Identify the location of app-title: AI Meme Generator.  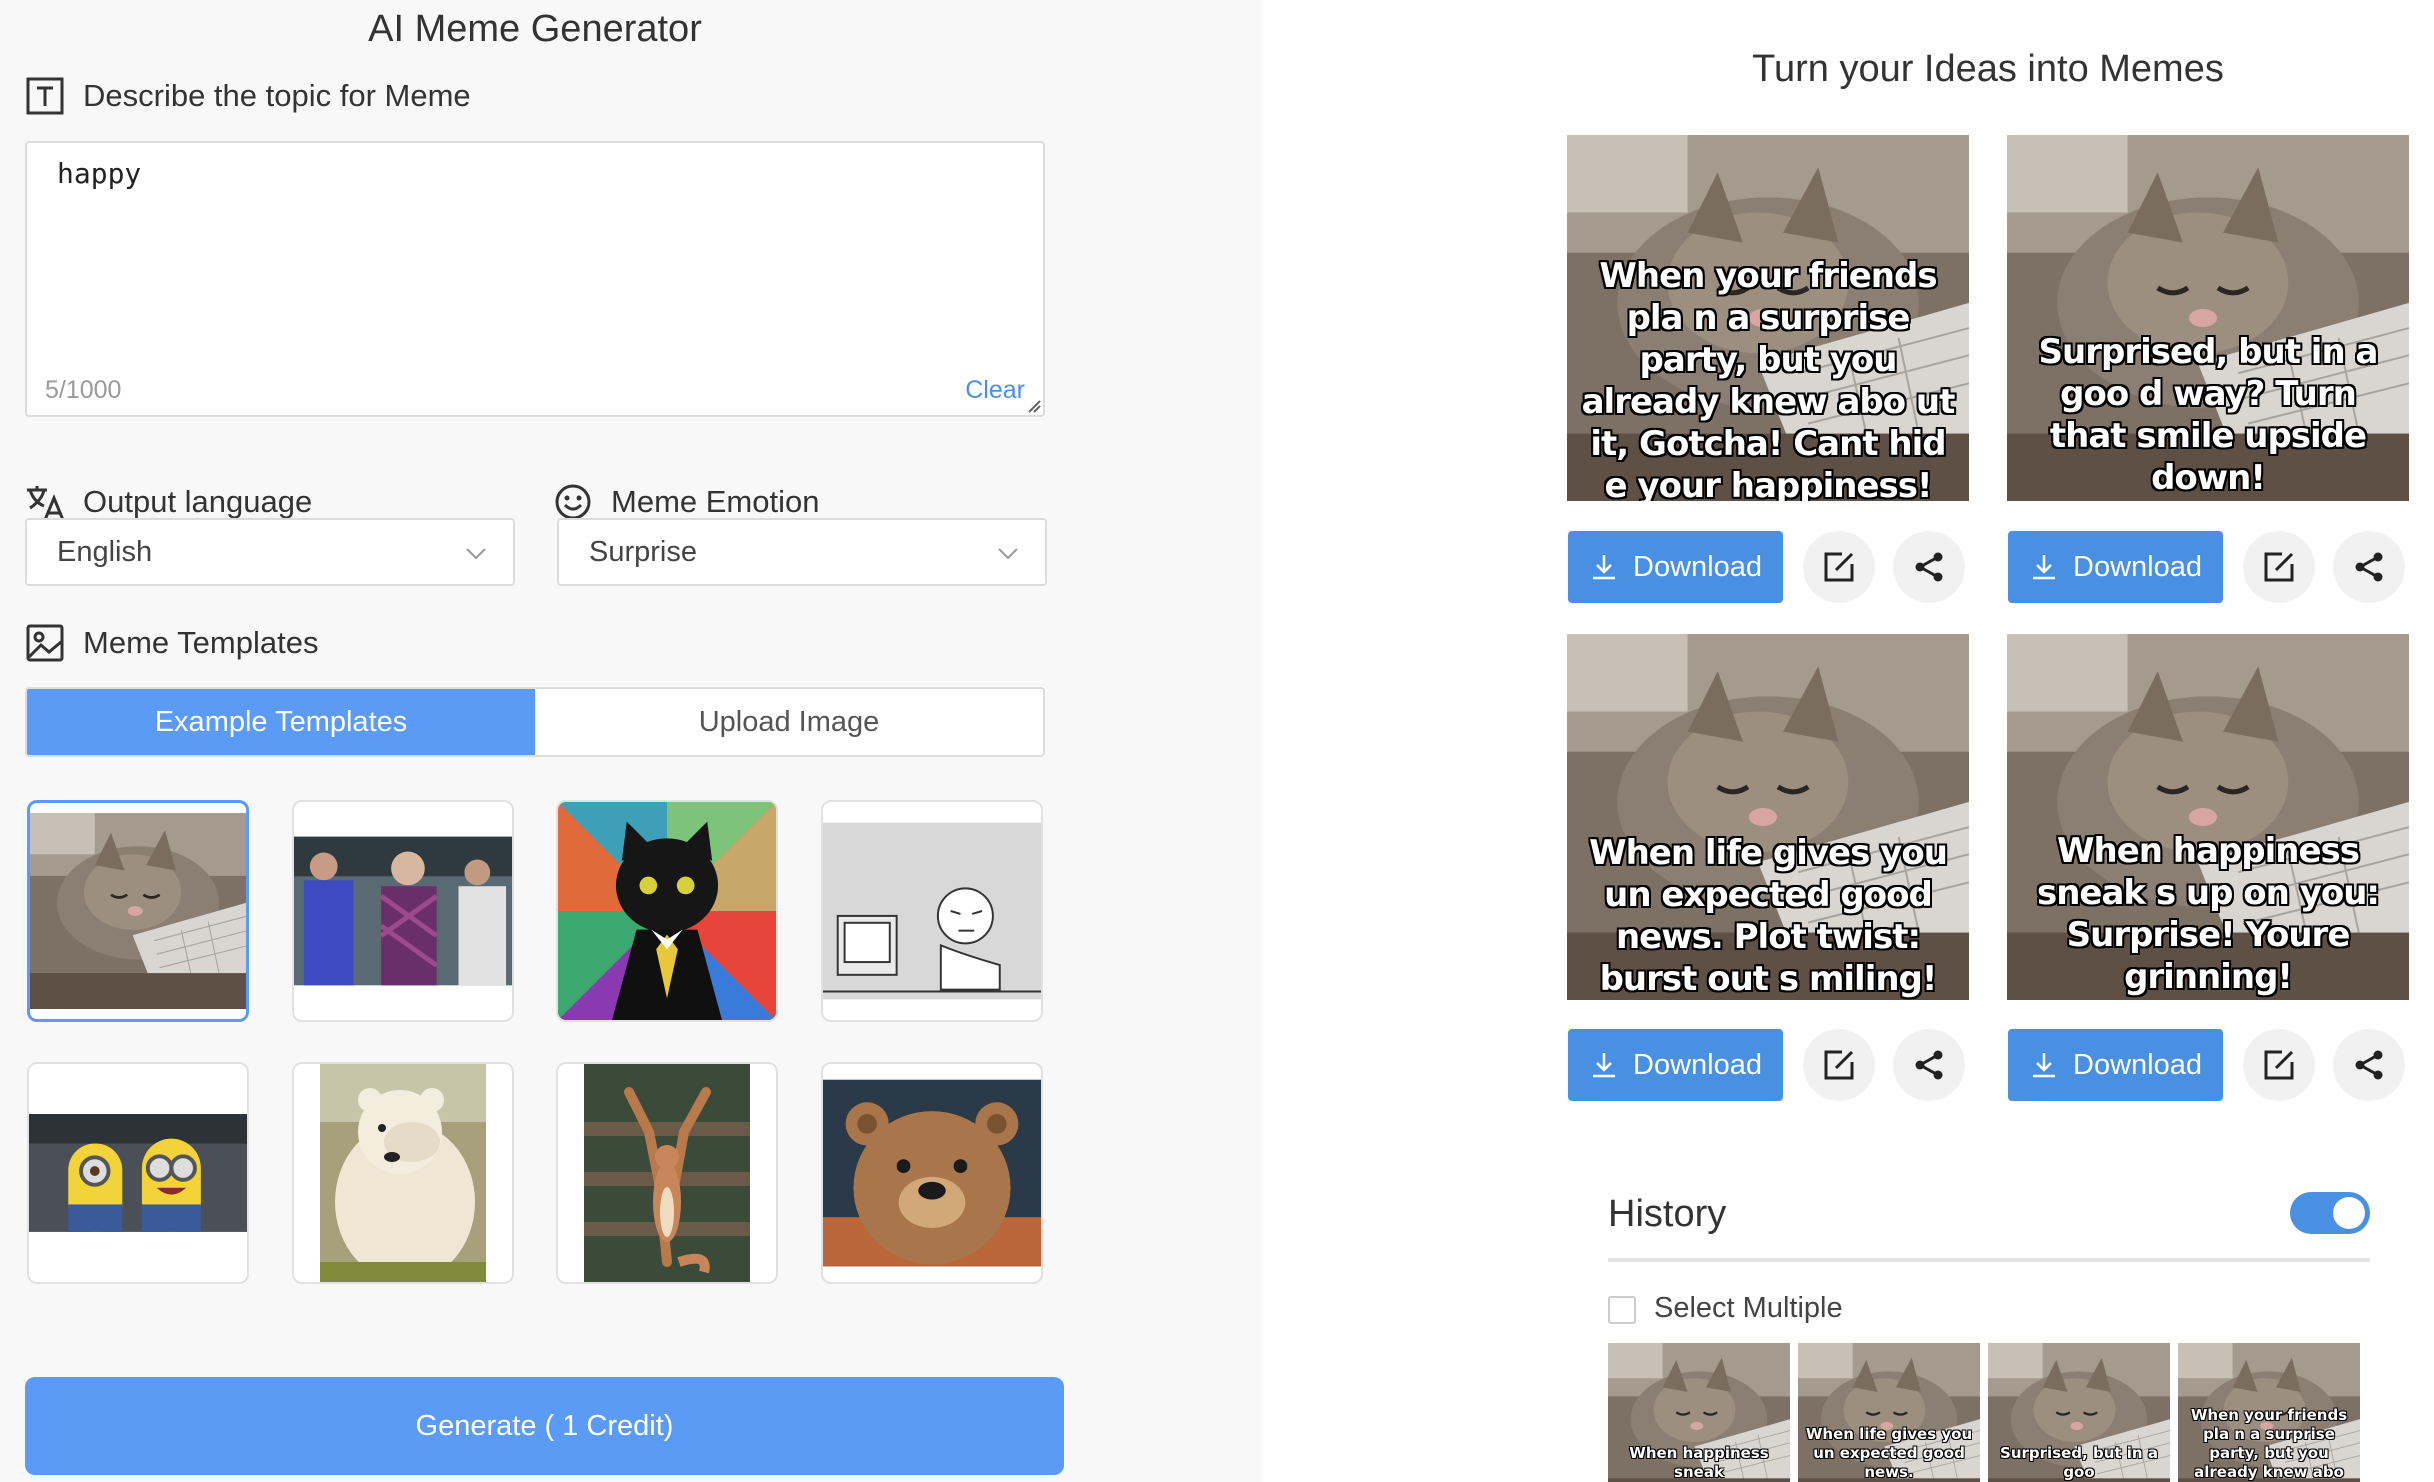
(535, 29).